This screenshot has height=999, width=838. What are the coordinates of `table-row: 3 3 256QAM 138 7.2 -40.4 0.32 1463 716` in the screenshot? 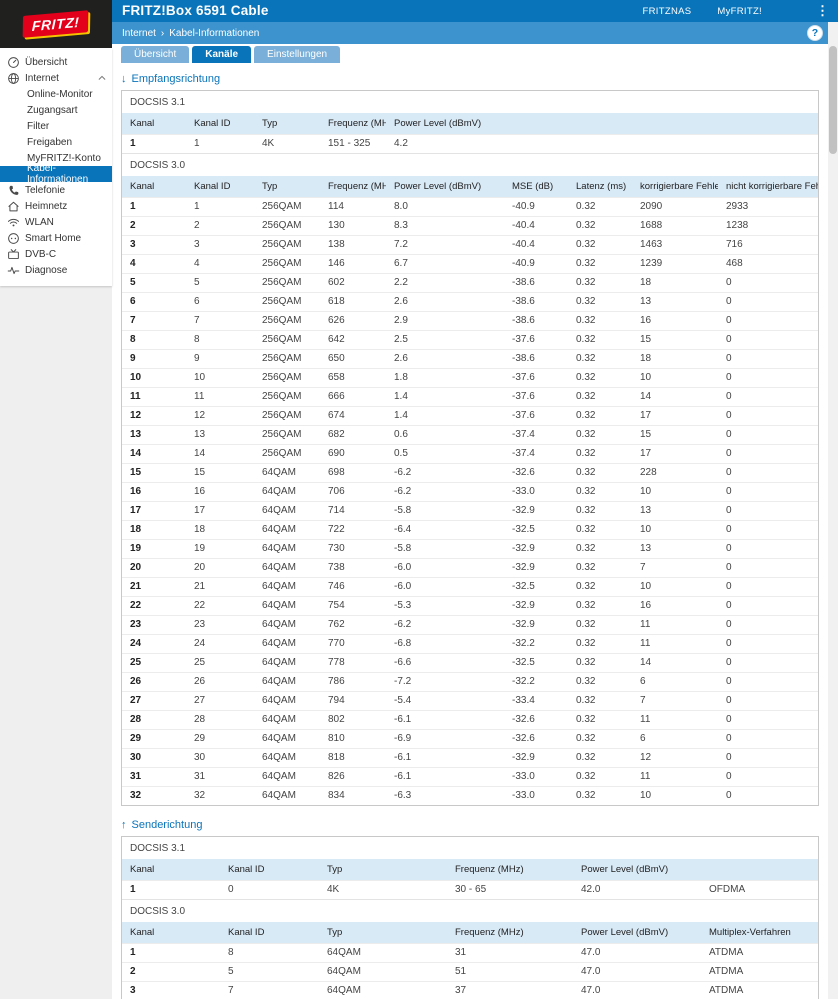 It's located at (470, 245).